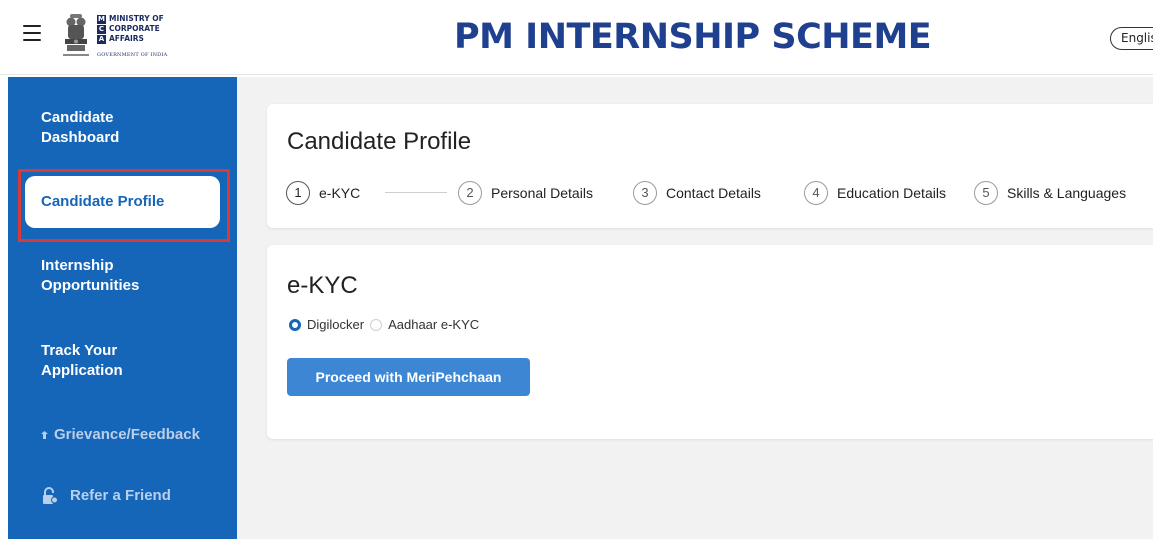 Image resolution: width=1153 pixels, height=539 pixels. What do you see at coordinates (77, 117) in the screenshot?
I see `sidebar-item-label: Candidate` at bounding box center [77, 117].